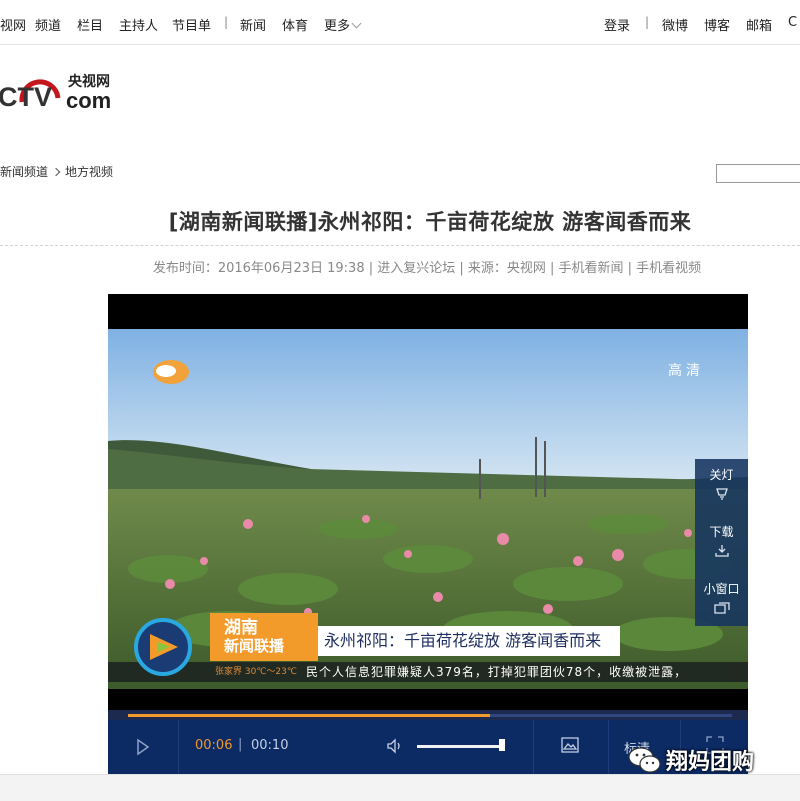  What do you see at coordinates (459, 746) in the screenshot?
I see `volume-slider` at bounding box center [459, 746].